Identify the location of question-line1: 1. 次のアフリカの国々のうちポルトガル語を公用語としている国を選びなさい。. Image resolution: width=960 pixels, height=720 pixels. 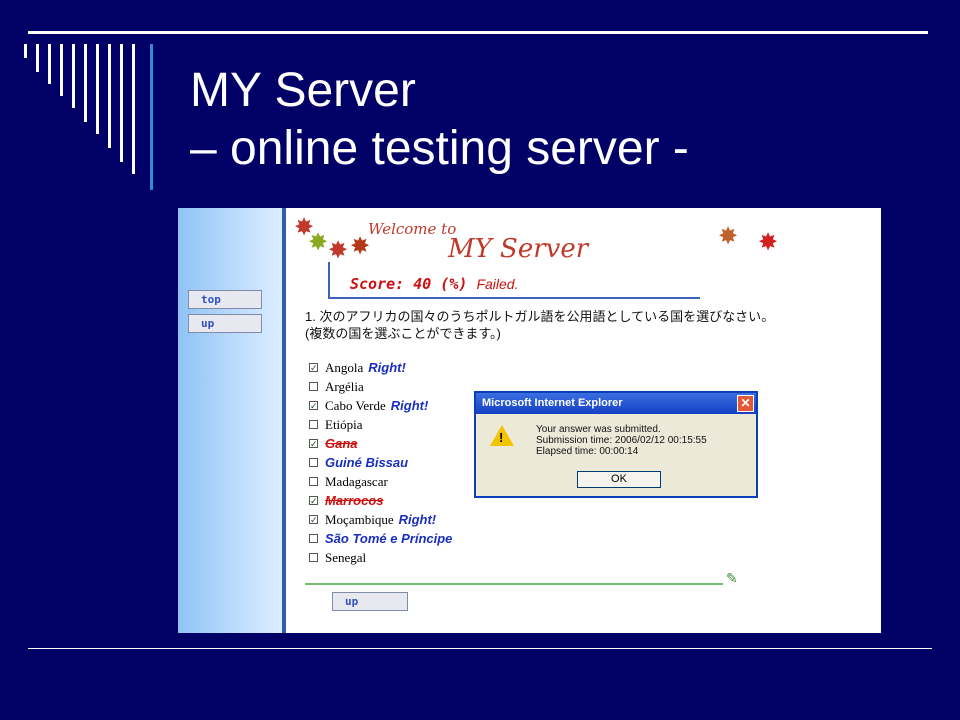
(540, 316).